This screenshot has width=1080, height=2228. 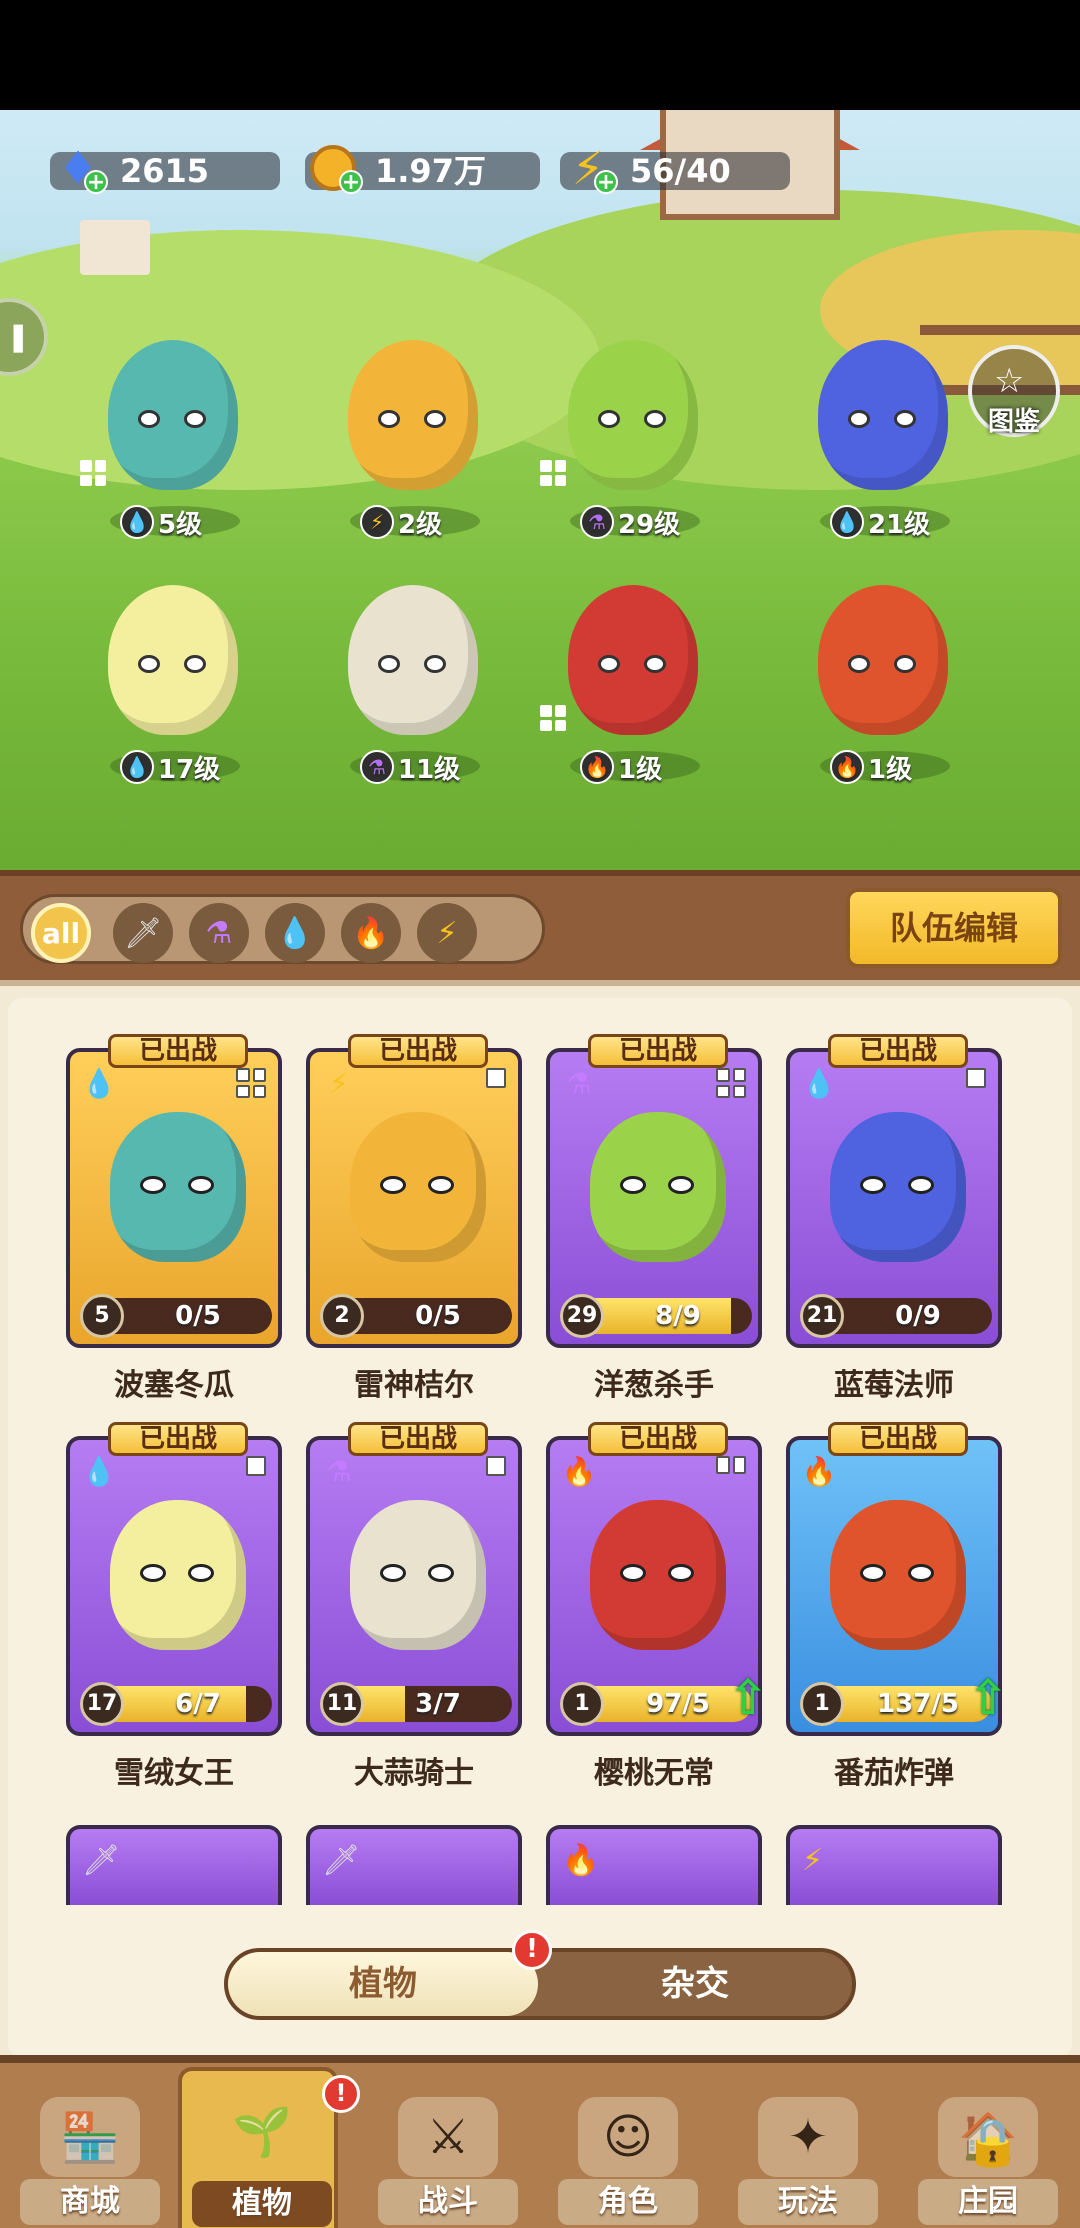 I want to click on atlas-button: ☆ 图鉴, so click(x=1014, y=391).